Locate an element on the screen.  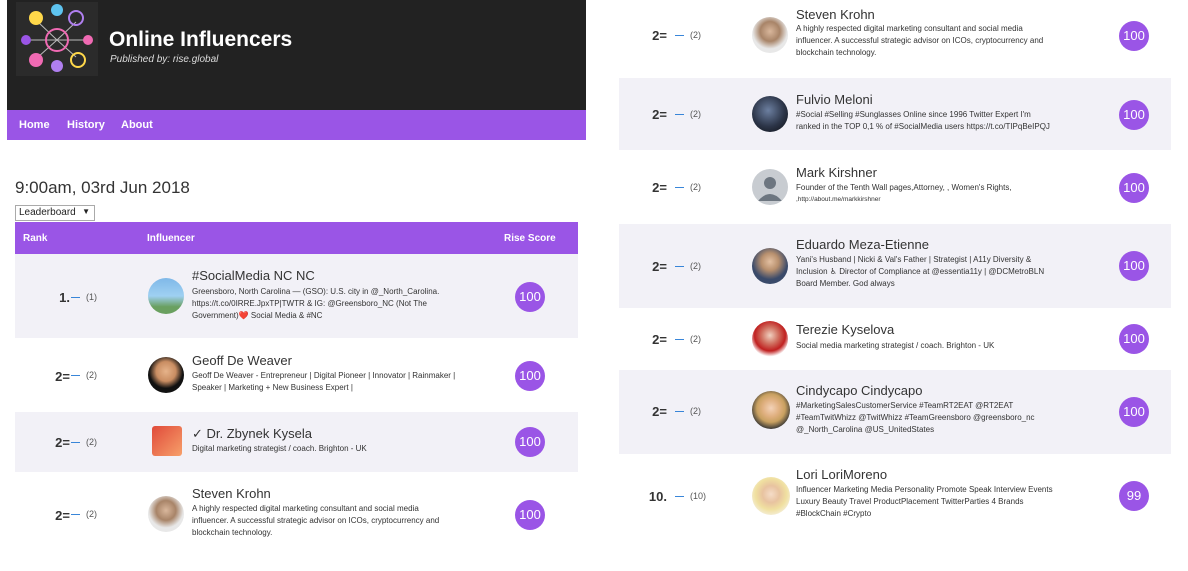
influencer-name: Fulvio Meloni is located at coordinates (834, 99).